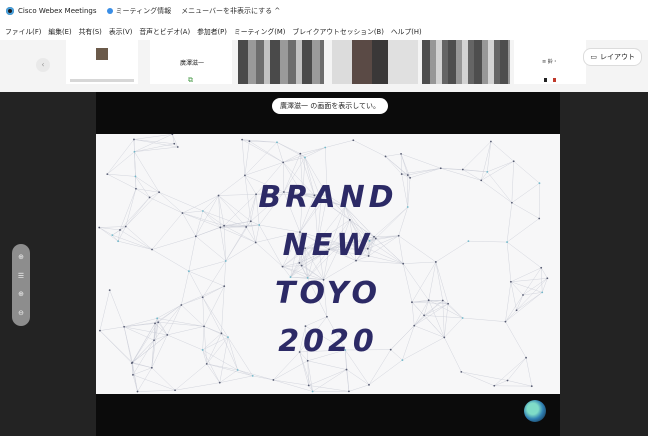 This screenshot has width=648, height=436. What do you see at coordinates (551, 80) in the screenshot?
I see `participant-status` at bounding box center [551, 80].